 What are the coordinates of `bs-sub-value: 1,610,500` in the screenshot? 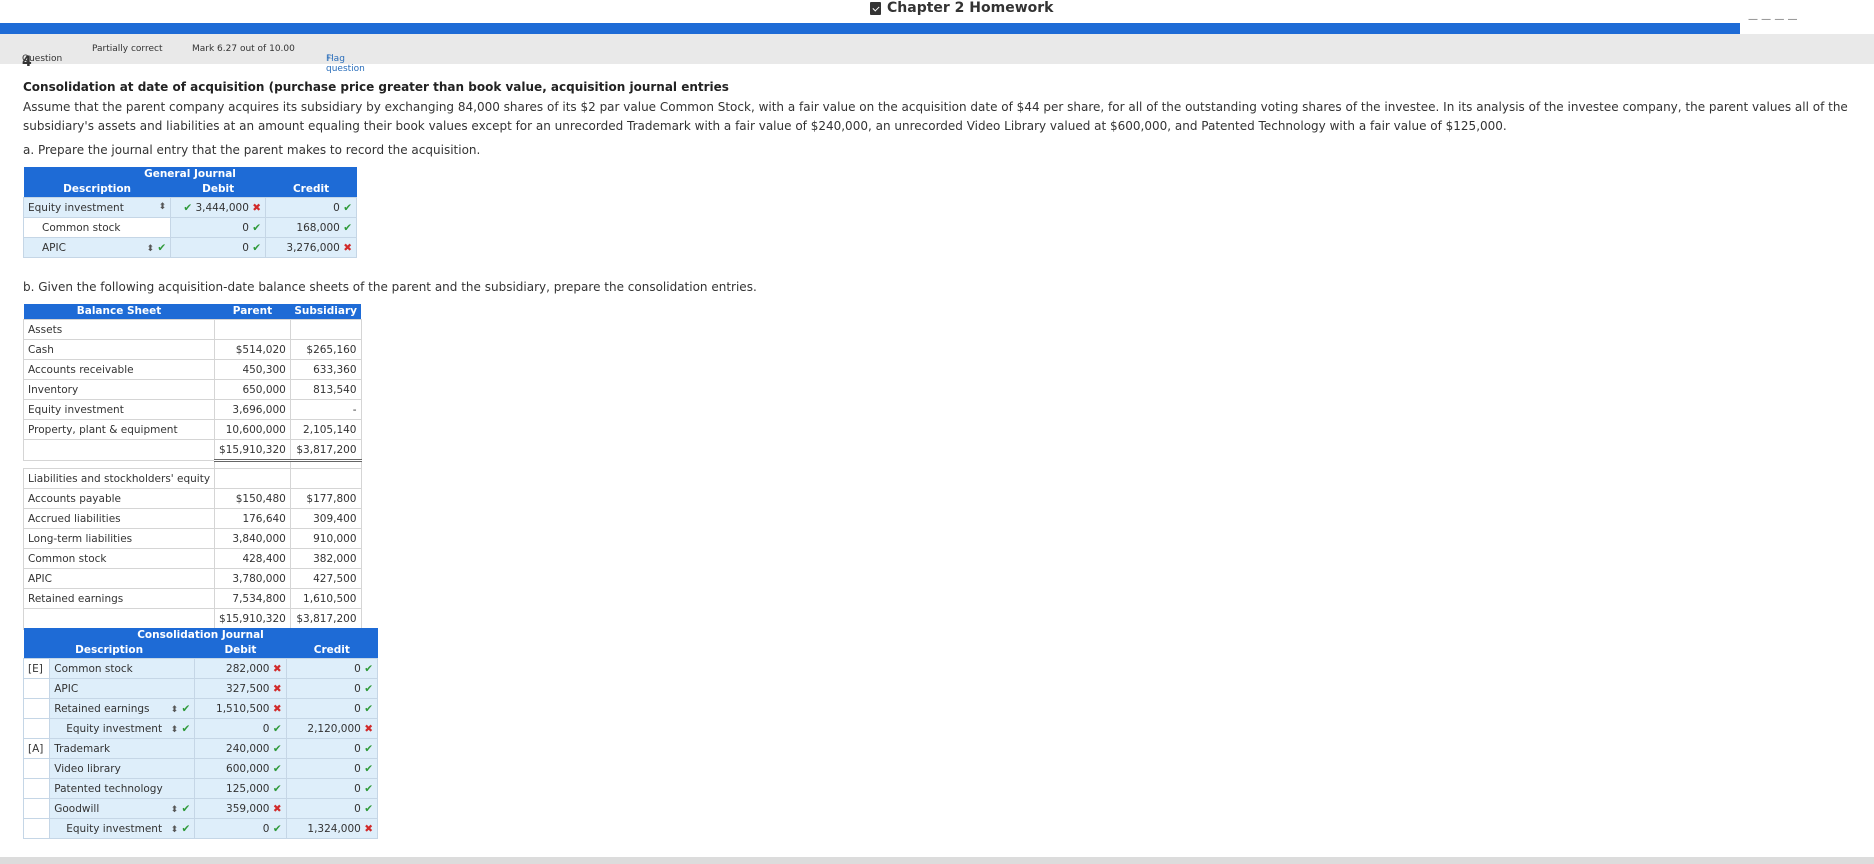 It's located at (325, 598).